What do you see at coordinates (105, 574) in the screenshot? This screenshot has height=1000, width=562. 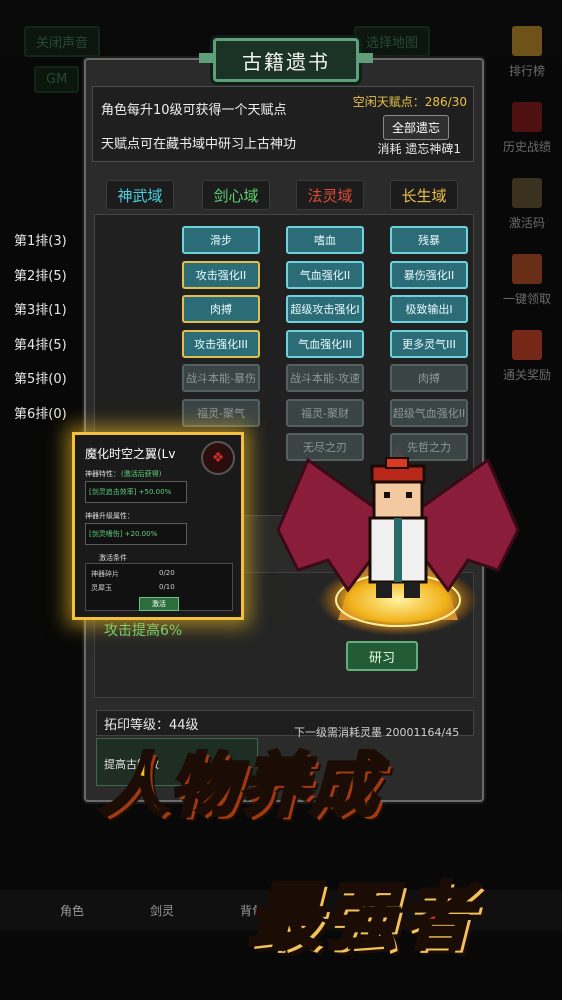 I see `material-1-name: 神器碎片` at bounding box center [105, 574].